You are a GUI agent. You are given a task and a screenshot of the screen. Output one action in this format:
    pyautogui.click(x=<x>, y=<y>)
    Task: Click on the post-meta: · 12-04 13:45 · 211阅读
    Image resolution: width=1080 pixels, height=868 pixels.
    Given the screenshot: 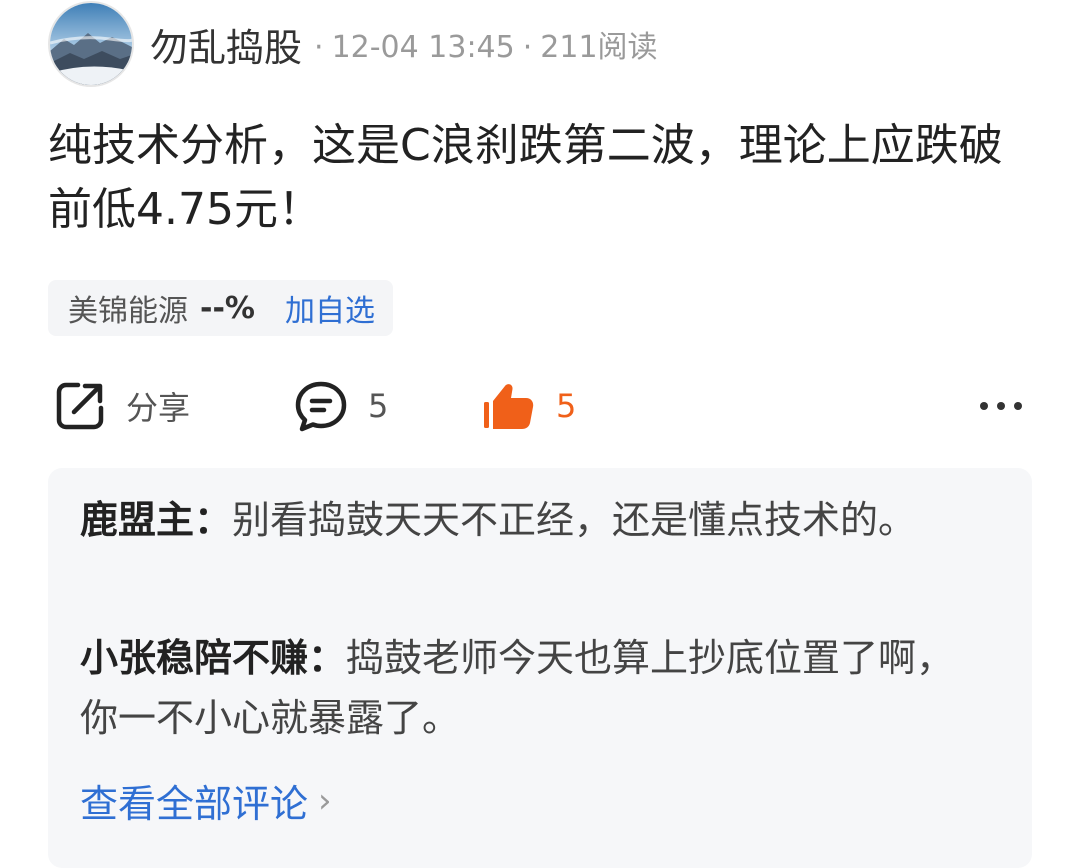 What is the action you would take?
    pyautogui.click(x=482, y=44)
    